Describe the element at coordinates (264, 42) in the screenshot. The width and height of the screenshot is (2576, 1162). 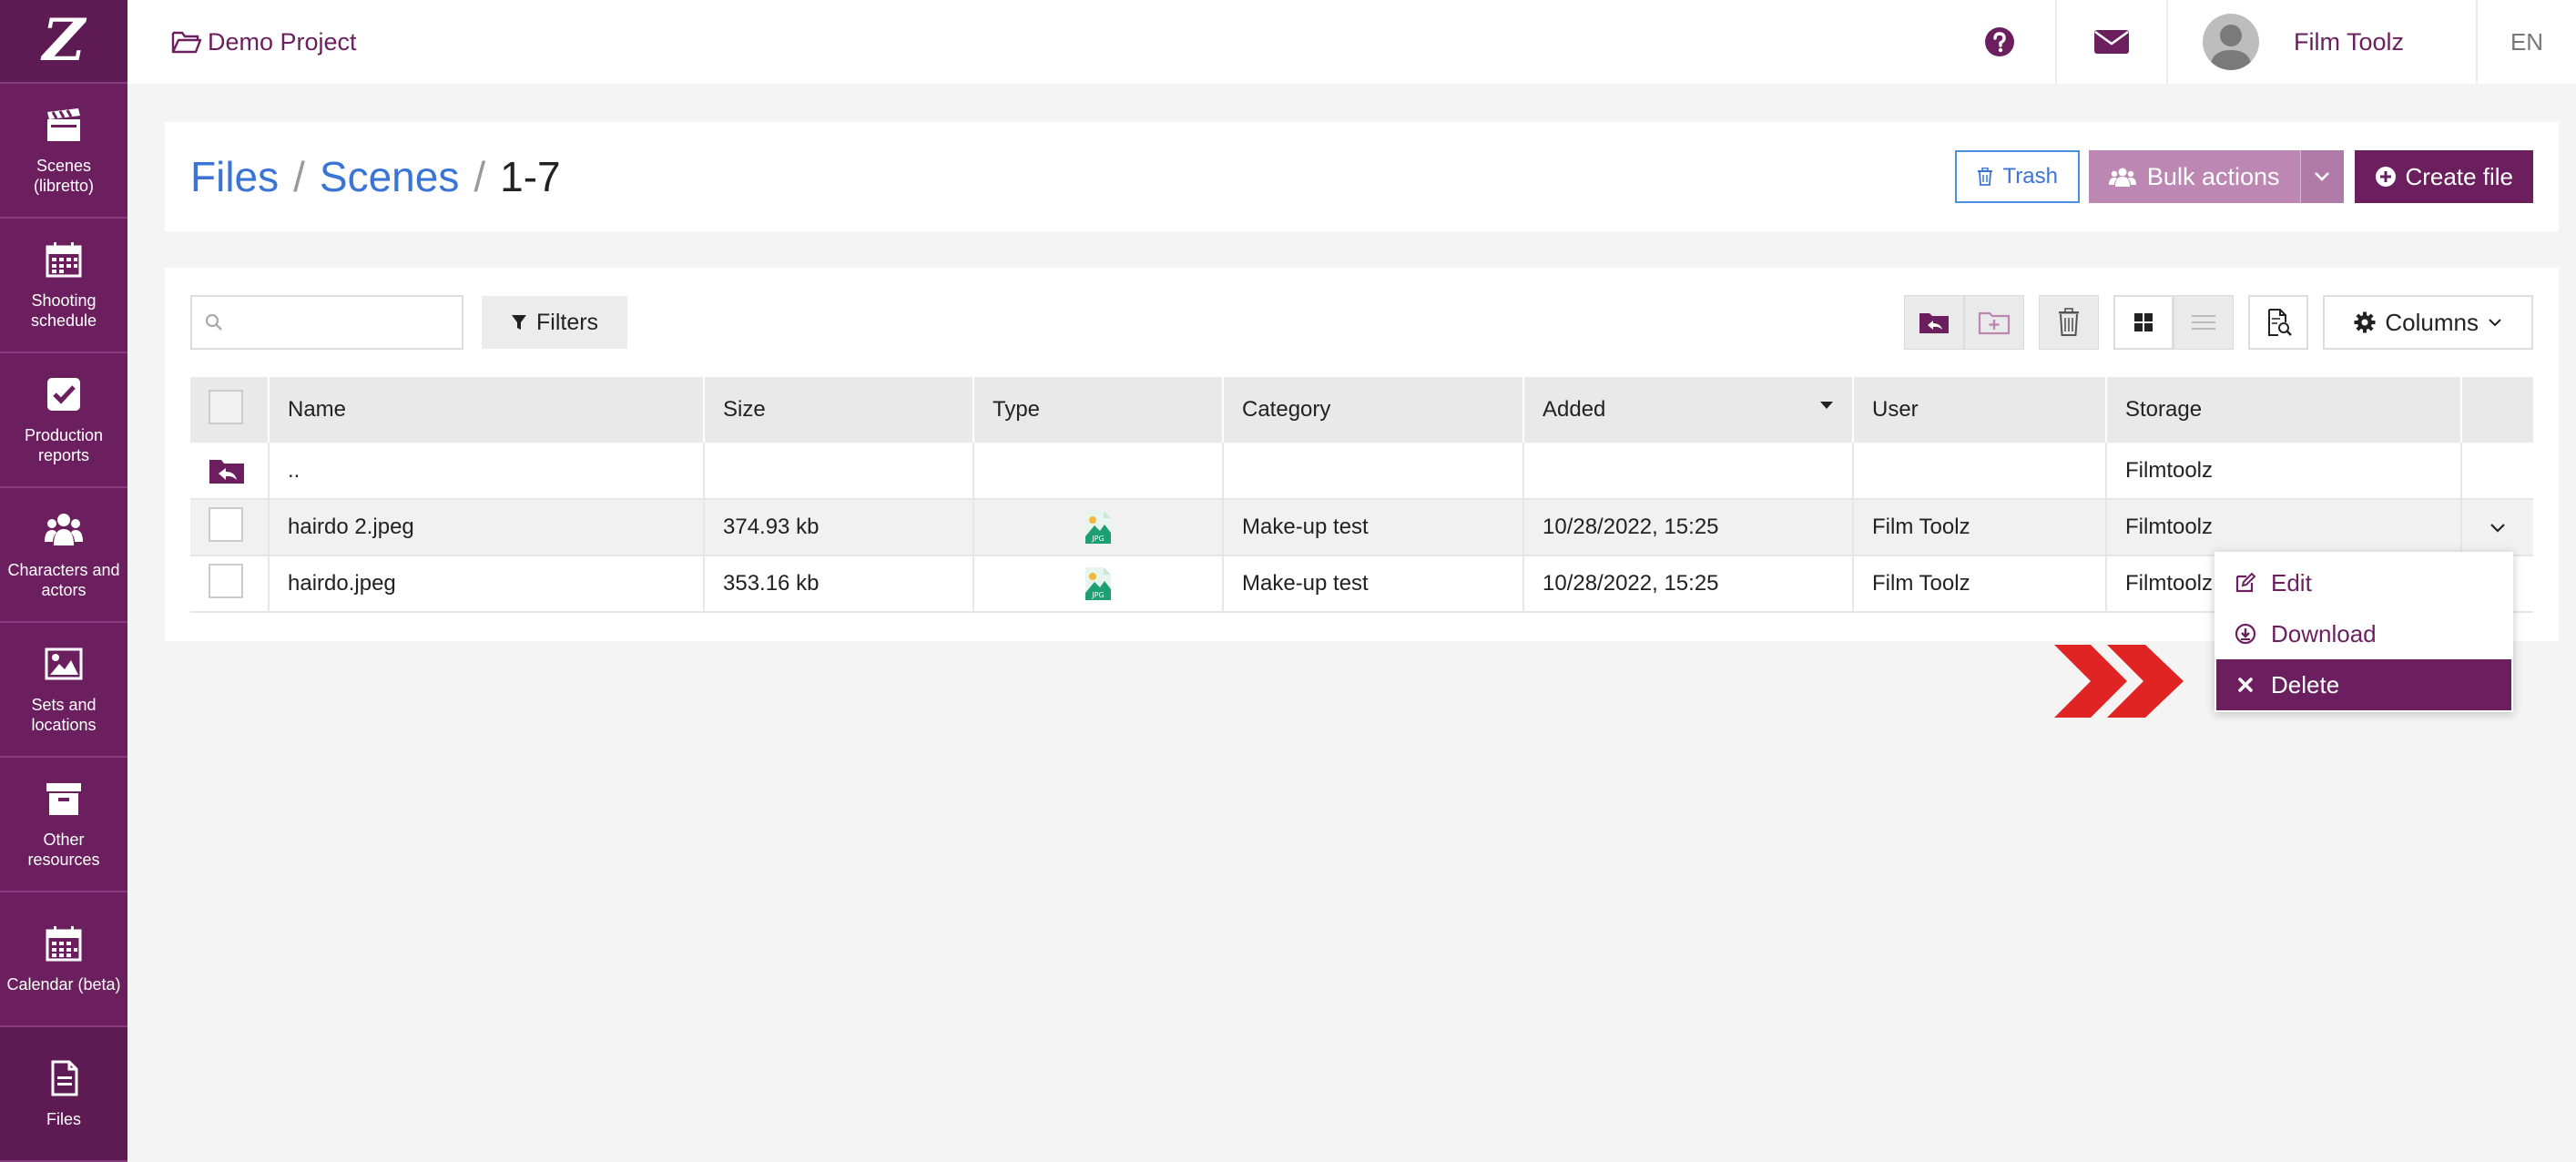
I see `project-selector: Demo Project` at that location.